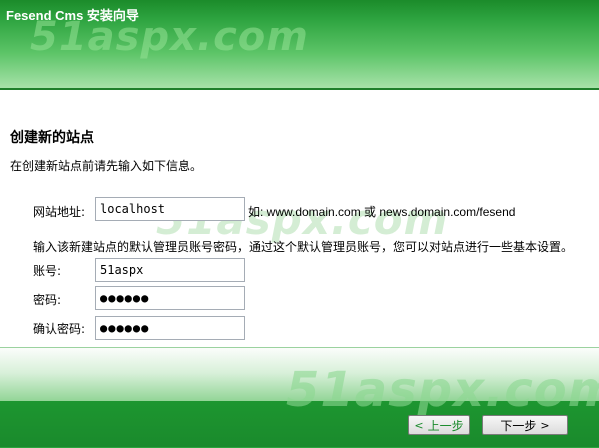 The image size is (599, 448). I want to click on chevron-right-icon: >, so click(545, 425).